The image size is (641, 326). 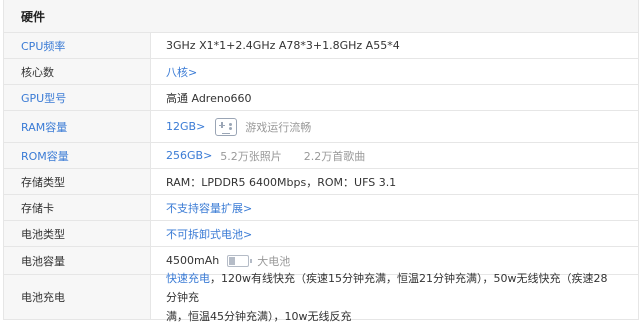 What do you see at coordinates (394, 233) in the screenshot?
I see `spec-value-battery-type-link: 不可拆卸式电池>` at bounding box center [394, 233].